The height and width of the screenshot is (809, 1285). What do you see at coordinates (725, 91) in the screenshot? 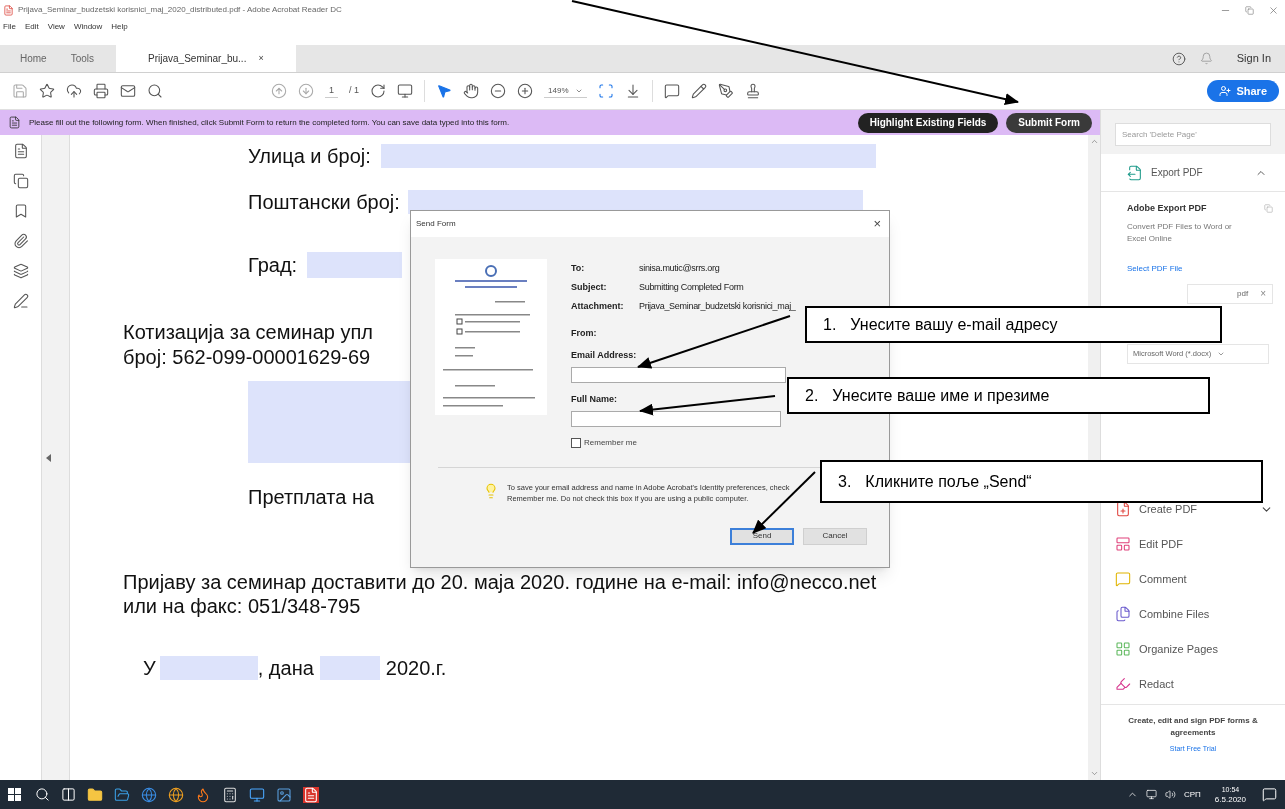
I see `sign-icon` at bounding box center [725, 91].